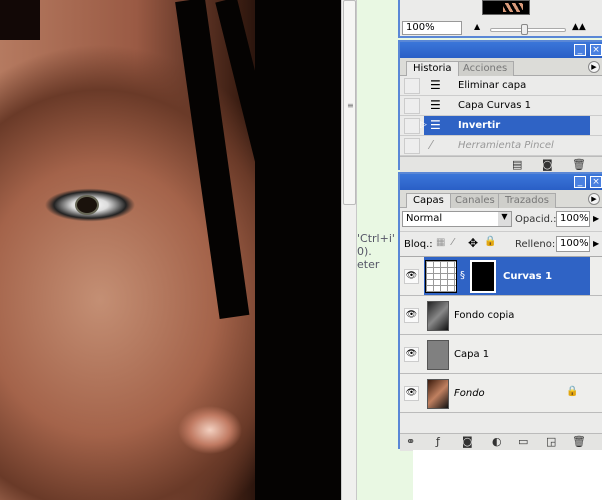  Describe the element at coordinates (418, 244) in the screenshot. I see `lock-label: Bloq.:` at that location.